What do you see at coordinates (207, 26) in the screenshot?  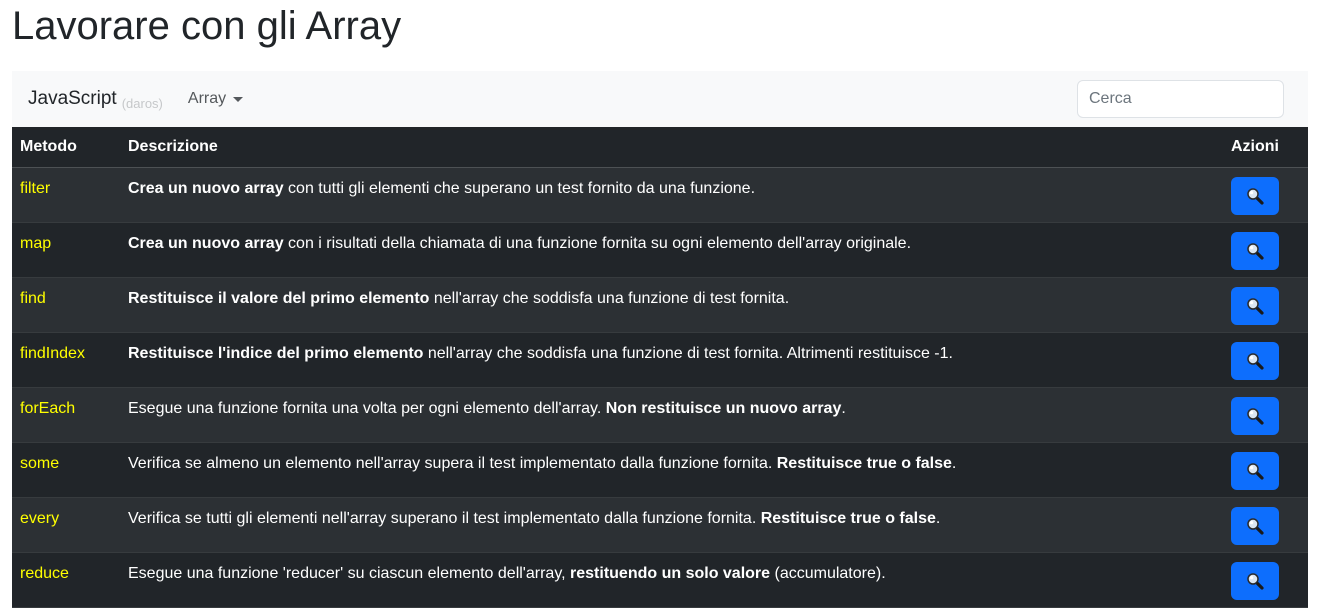 I see `page-title: Lavorare con gli Array` at bounding box center [207, 26].